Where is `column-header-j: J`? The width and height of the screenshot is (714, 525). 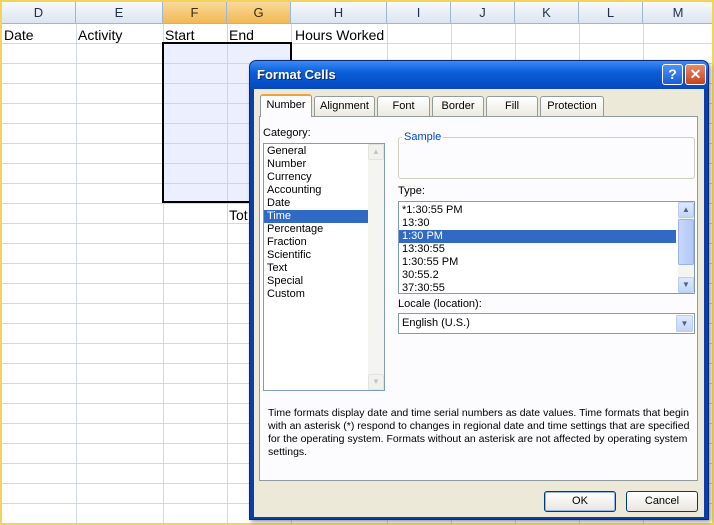 column-header-j: J is located at coordinates (483, 13).